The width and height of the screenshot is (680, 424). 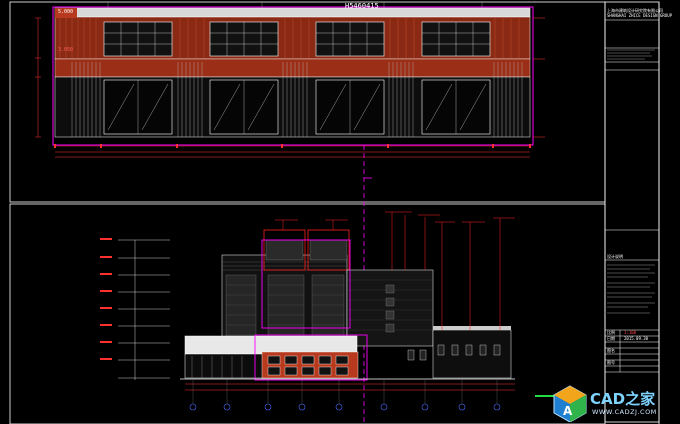 I want to click on drawing-code: H5460415, so click(x=362, y=6).